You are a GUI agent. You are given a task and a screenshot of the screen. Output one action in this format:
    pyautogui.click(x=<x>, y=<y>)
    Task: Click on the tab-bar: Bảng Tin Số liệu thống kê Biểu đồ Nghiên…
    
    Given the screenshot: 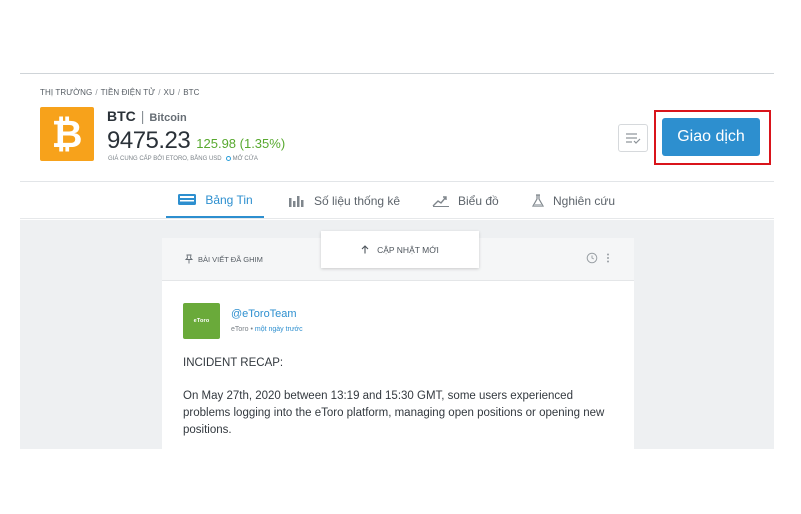 What is the action you would take?
    pyautogui.click(x=397, y=201)
    